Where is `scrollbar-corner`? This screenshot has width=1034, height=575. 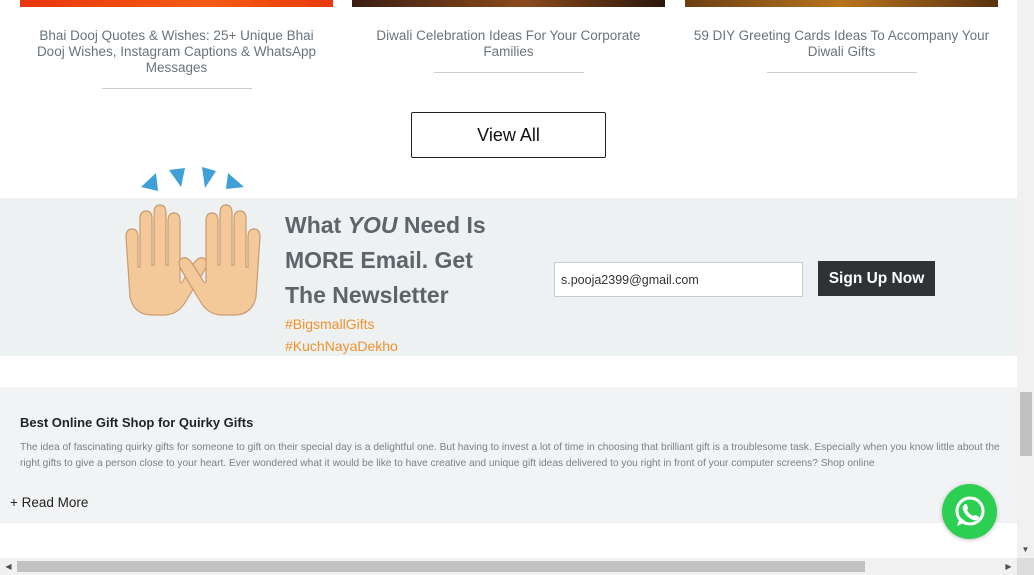 scrollbar-corner is located at coordinates (1025, 566).